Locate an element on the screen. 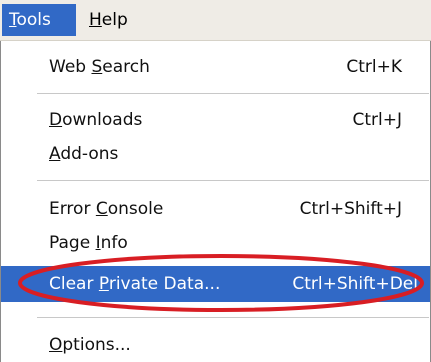  menu-item-clear-private-data: Clear Private Data... Ctrl+Shift+Del is located at coordinates (215, 284).